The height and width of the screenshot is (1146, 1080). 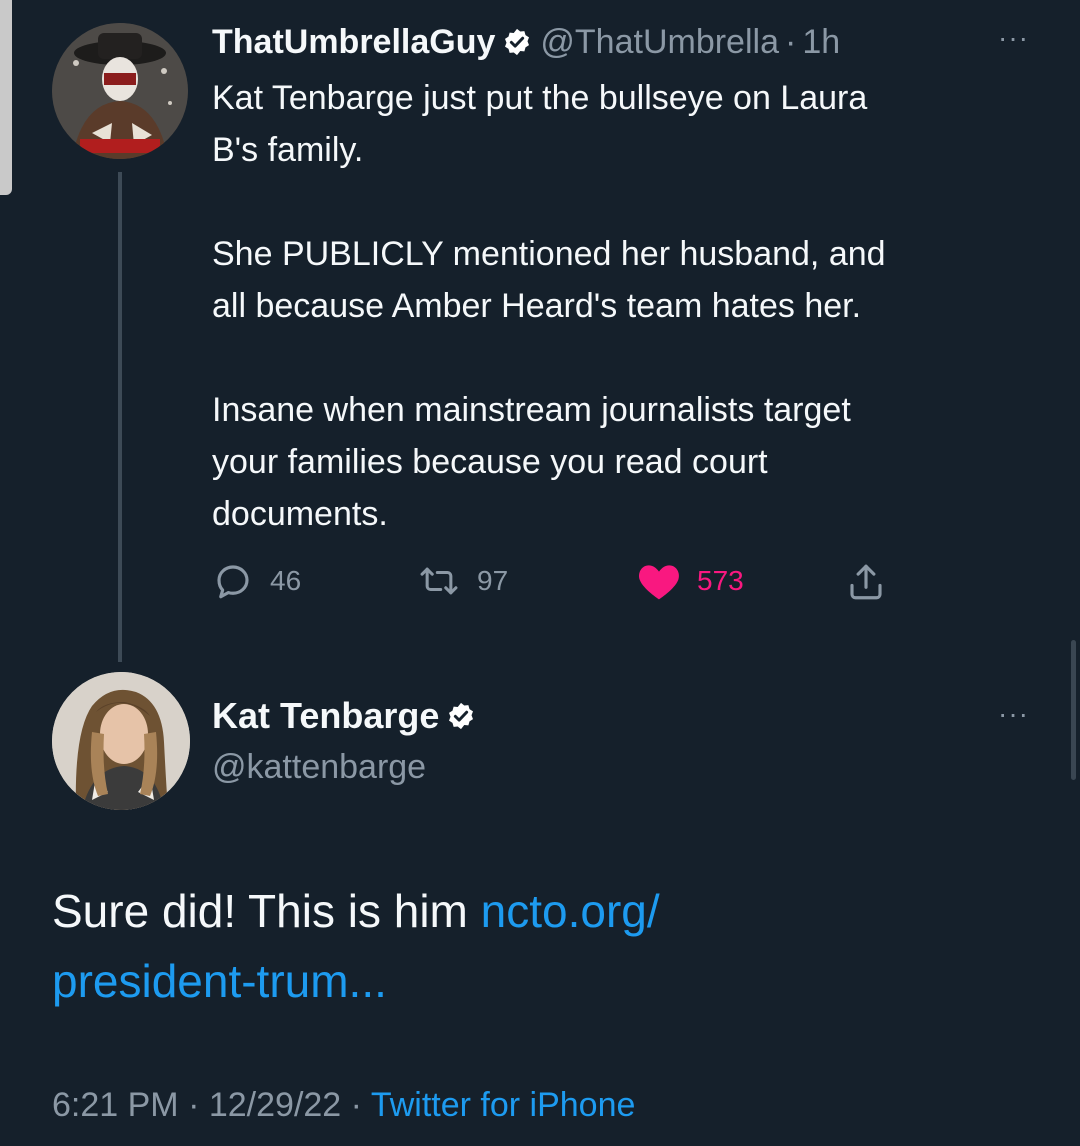 I want to click on heart-icon, so click(x=659, y=582).